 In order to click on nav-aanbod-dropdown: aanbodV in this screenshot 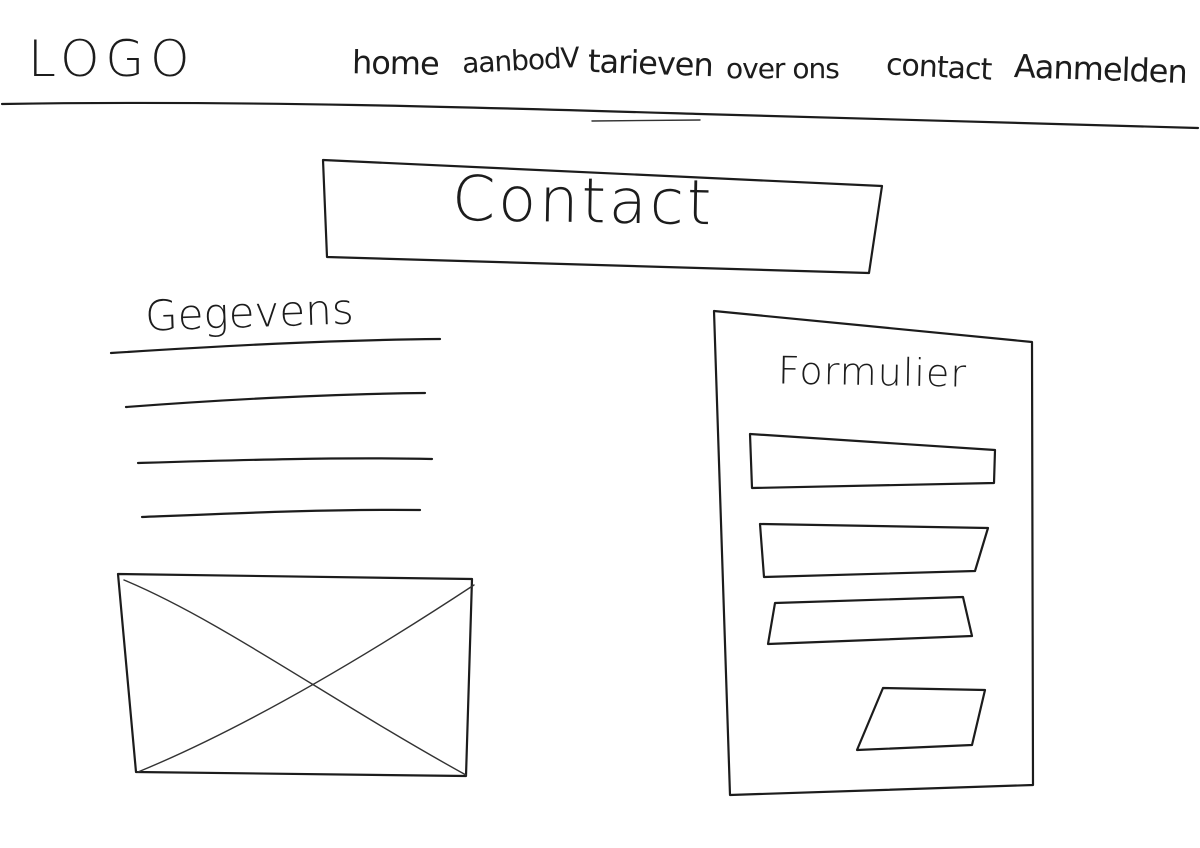, I will do `click(520, 60)`.